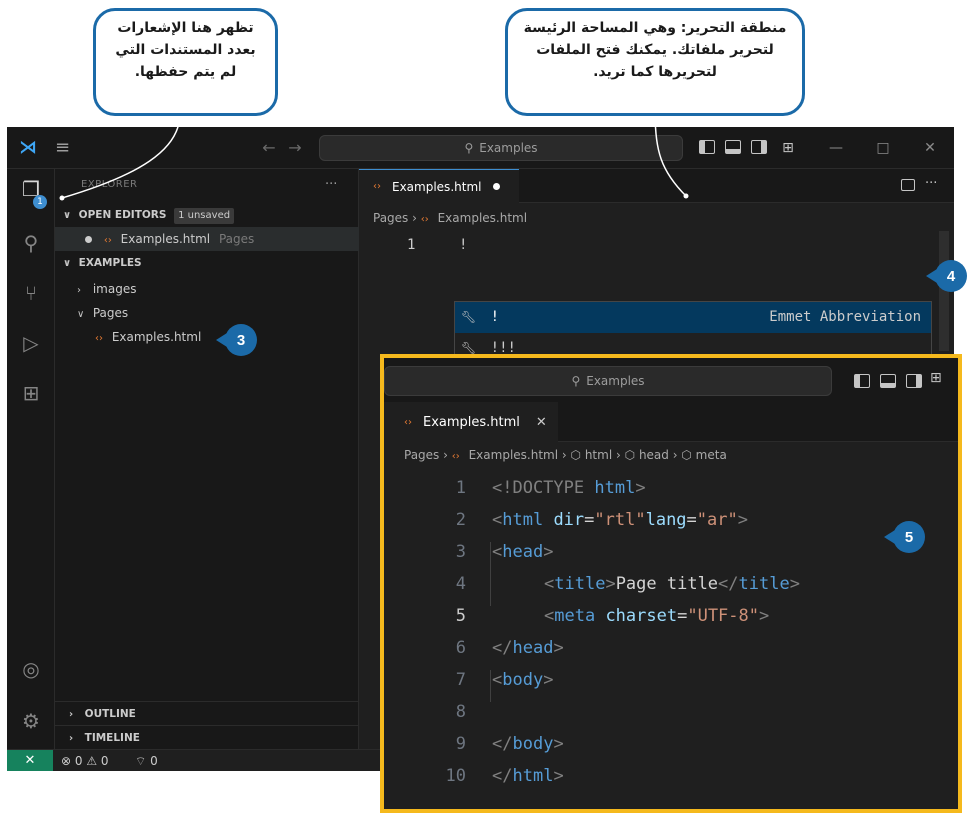 The width and height of the screenshot is (977, 820). What do you see at coordinates (711, 455) in the screenshot?
I see `breadcrumb-meta: meta` at bounding box center [711, 455].